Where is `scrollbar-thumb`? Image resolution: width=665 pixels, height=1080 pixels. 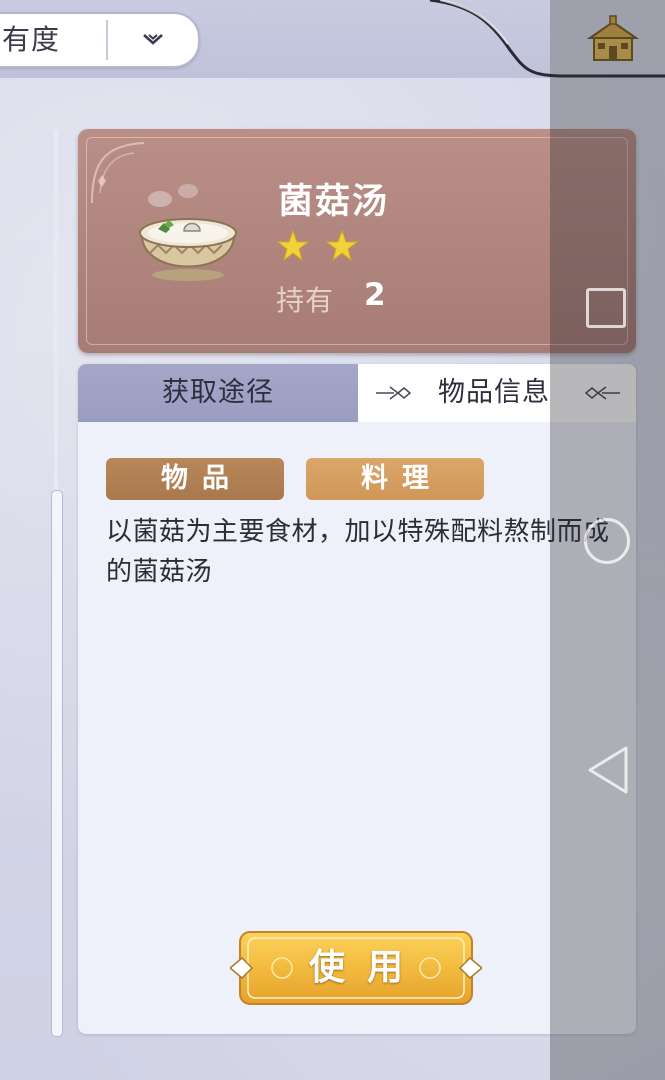 scrollbar-thumb is located at coordinates (57, 763).